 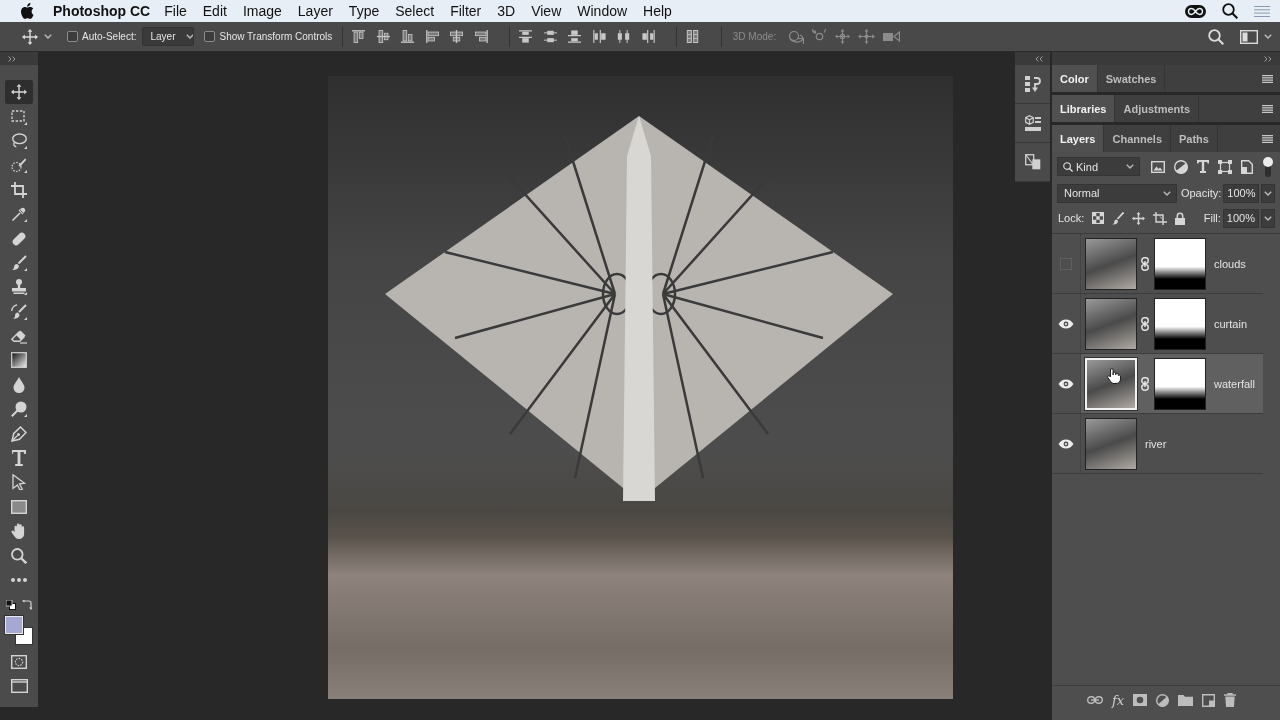 What do you see at coordinates (1268, 218) in the screenshot?
I see `fill-dropdown-button` at bounding box center [1268, 218].